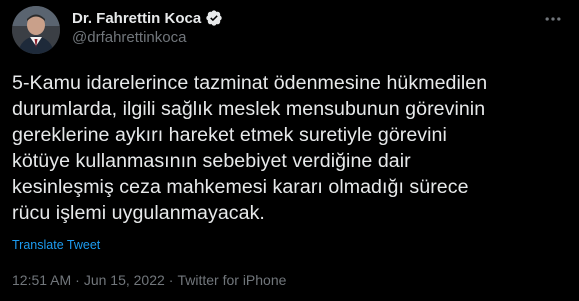  I want to click on tweet-source: Twitter for iPhone, so click(231, 280).